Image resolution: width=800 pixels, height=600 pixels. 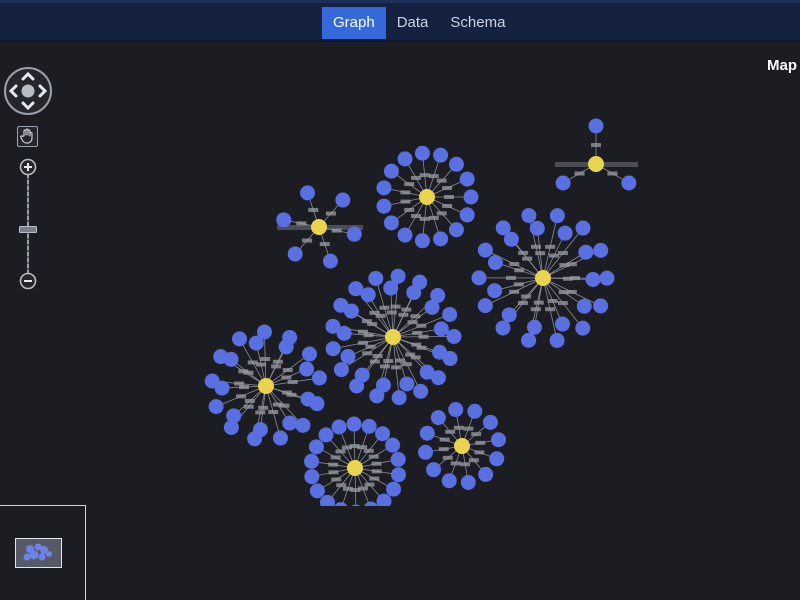 What do you see at coordinates (28, 281) in the screenshot?
I see `zoom-out-icon` at bounding box center [28, 281].